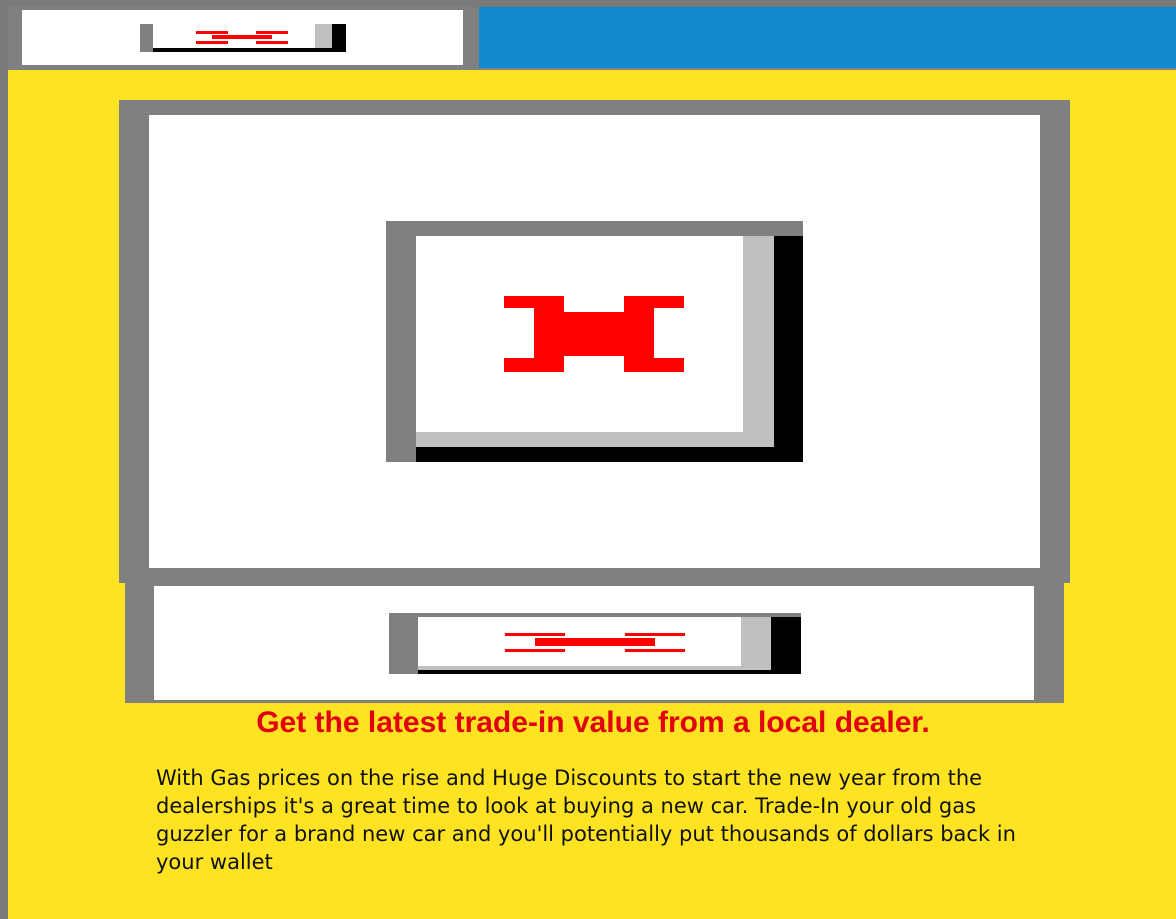  I want to click on header-logo-image, so click(243, 38).